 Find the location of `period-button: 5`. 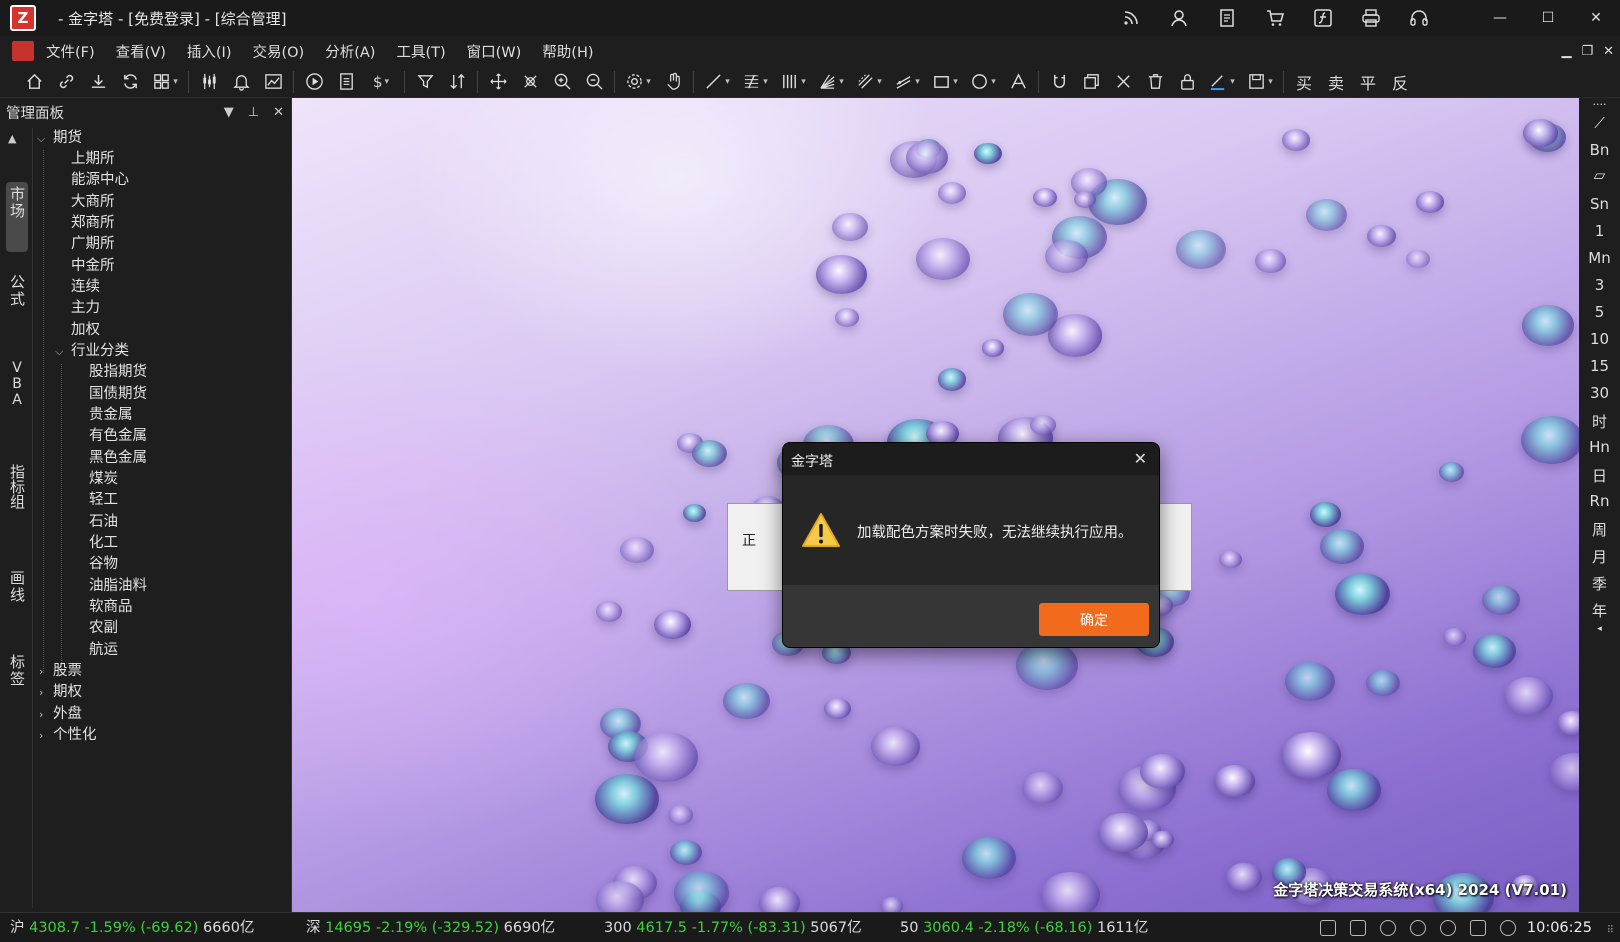

period-button: 5 is located at coordinates (1599, 312).